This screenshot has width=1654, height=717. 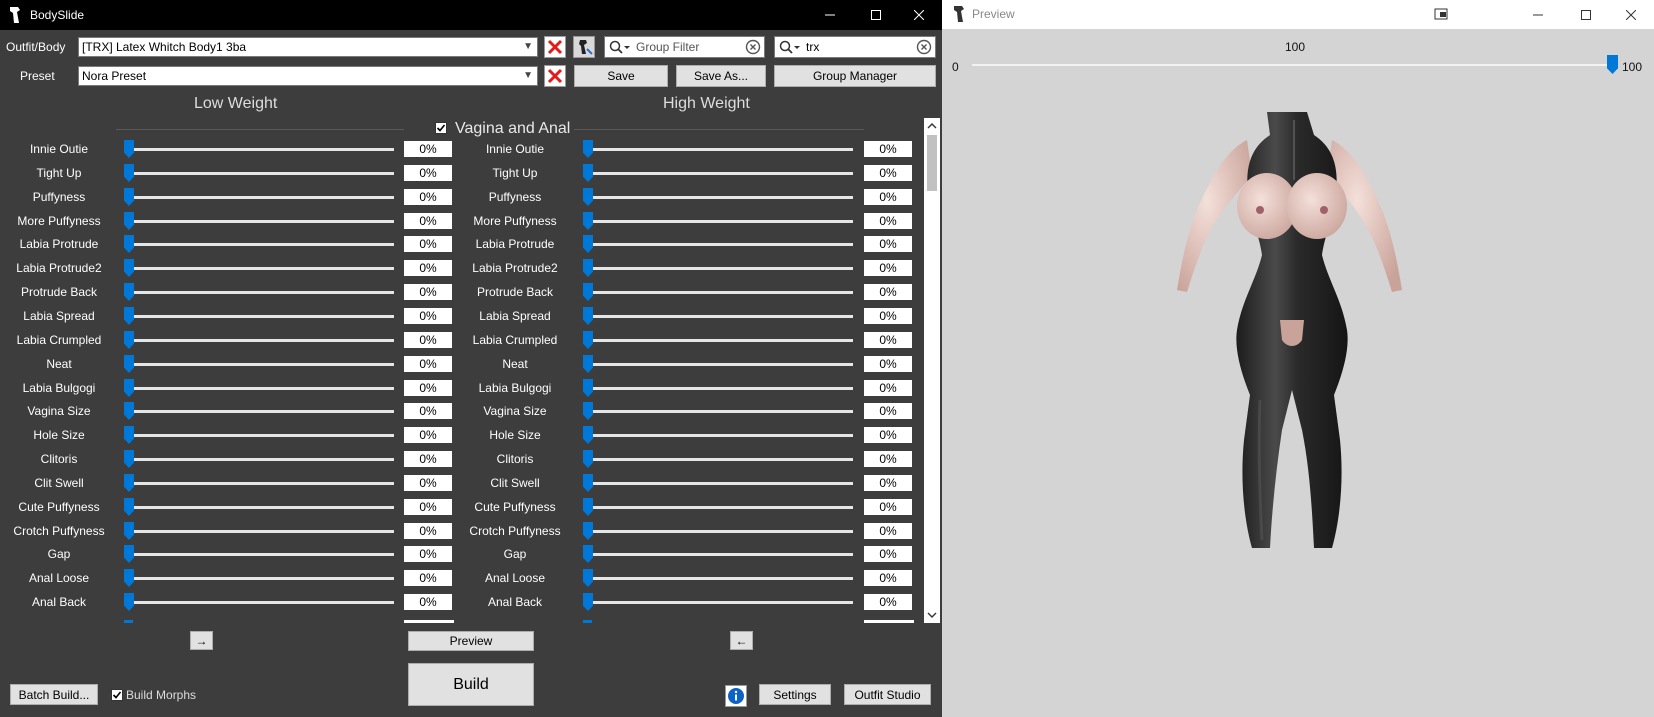 What do you see at coordinates (117, 695) in the screenshot?
I see `build-morphs-checkbox` at bounding box center [117, 695].